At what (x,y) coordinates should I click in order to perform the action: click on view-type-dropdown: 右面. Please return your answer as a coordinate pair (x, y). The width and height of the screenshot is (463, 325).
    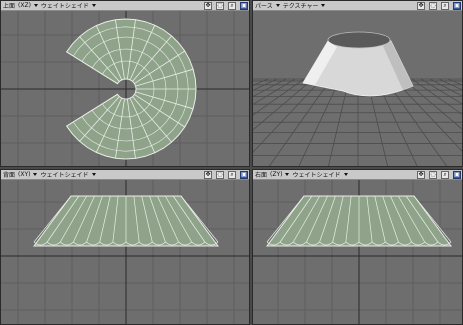
    Looking at the image, I should click on (261, 174).